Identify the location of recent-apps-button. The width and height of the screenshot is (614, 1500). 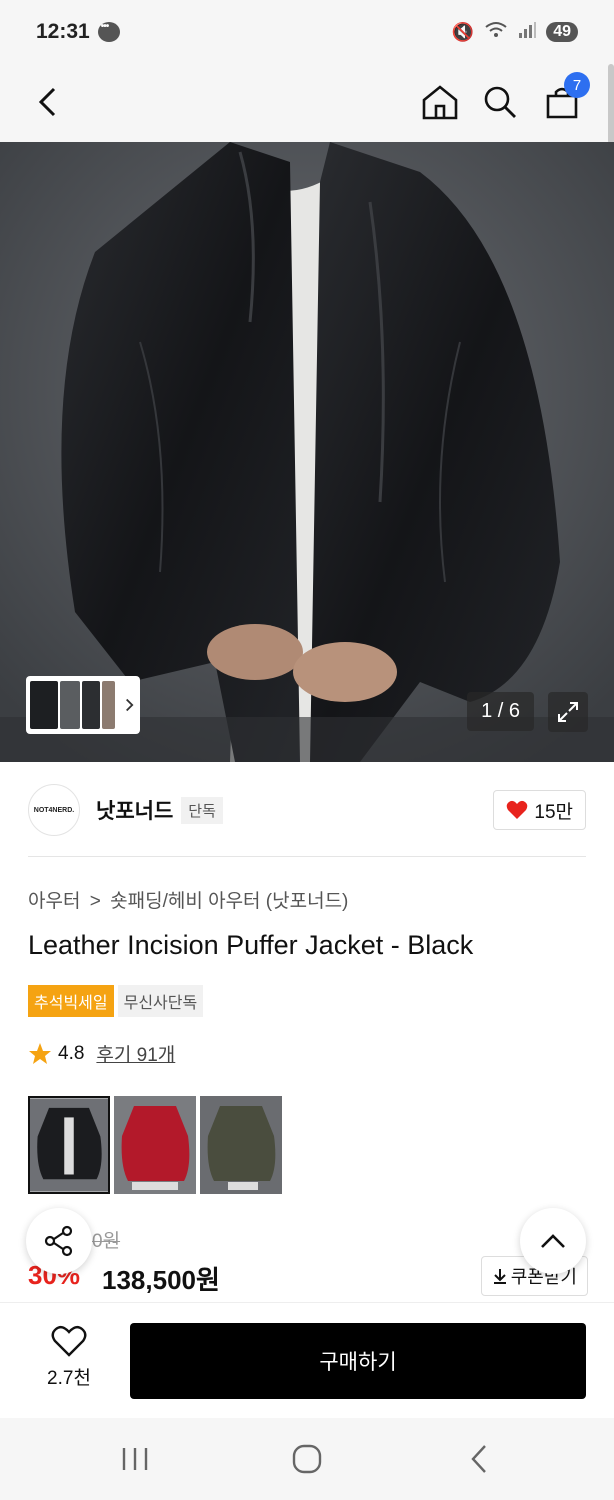
(135, 1459).